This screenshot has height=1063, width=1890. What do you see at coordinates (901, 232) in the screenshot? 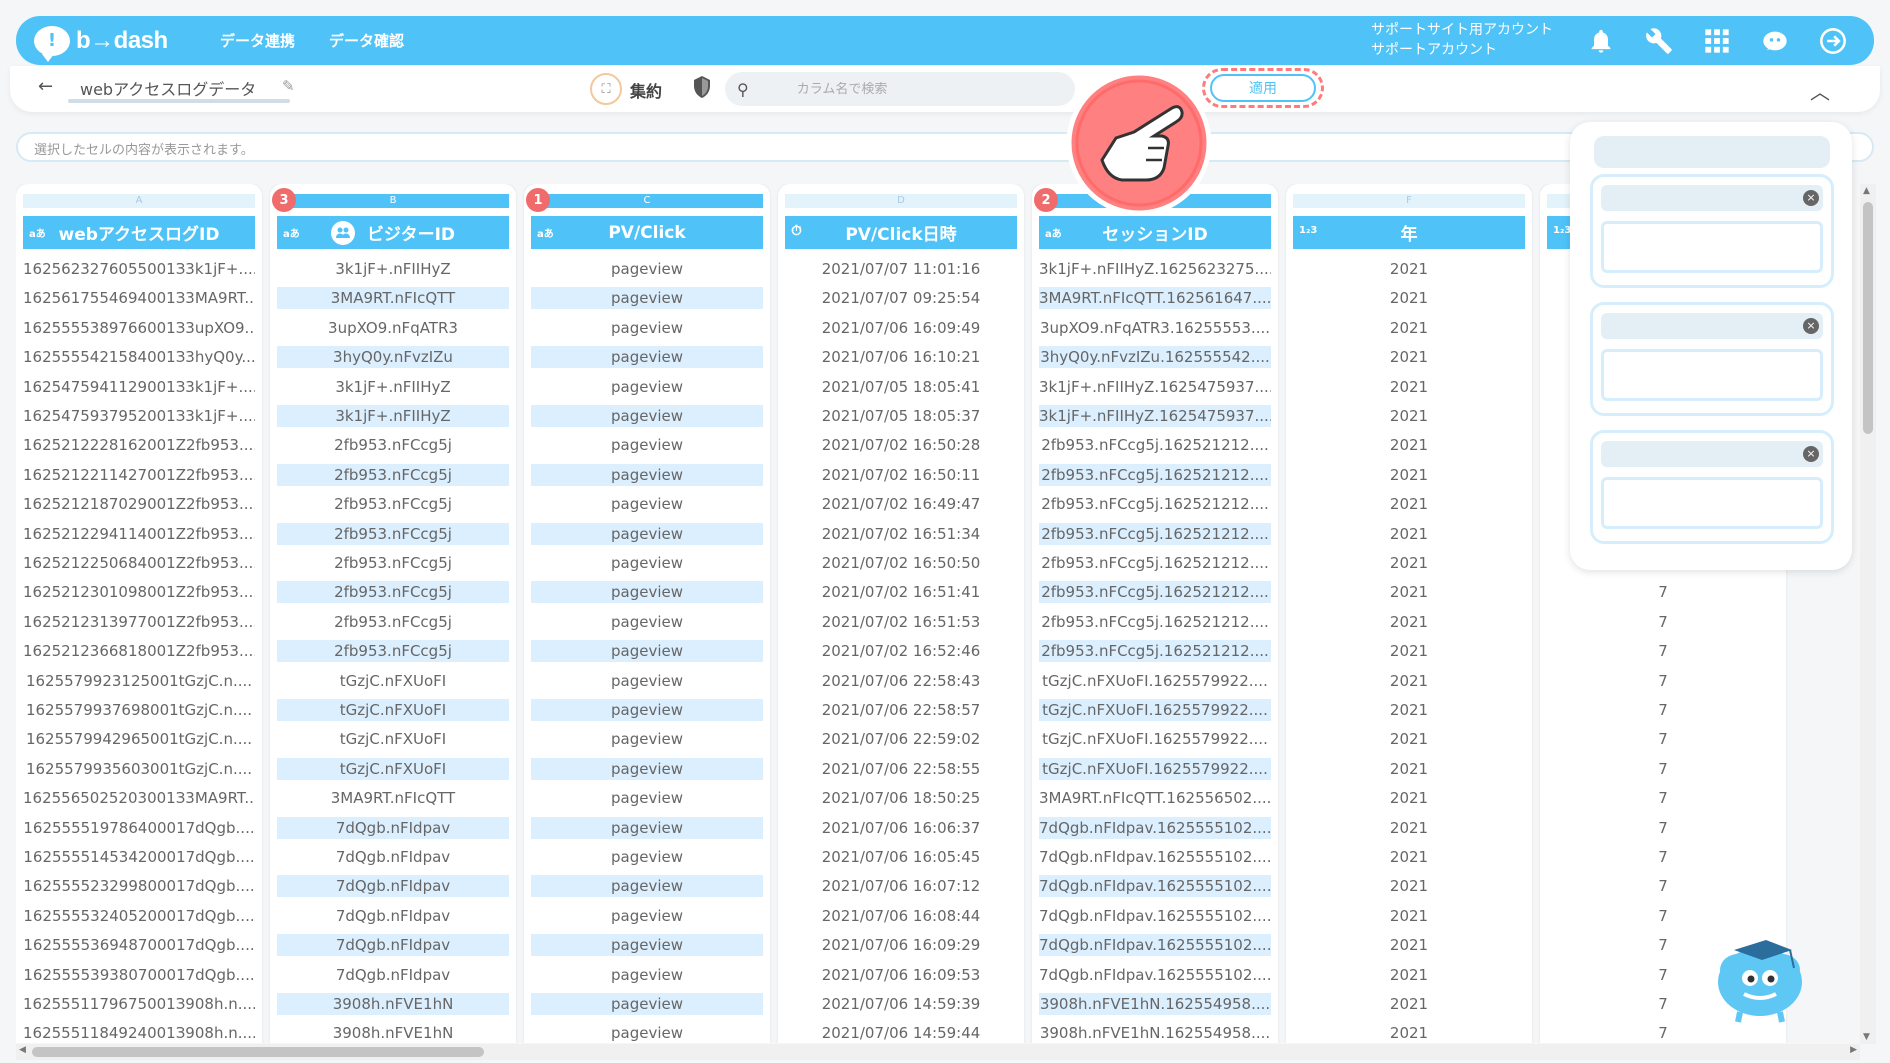
I see `column-header: ⏱ PV/Click日時` at bounding box center [901, 232].